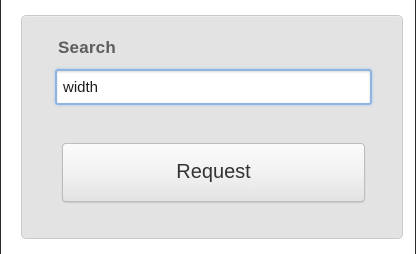  I want to click on search-input, so click(213, 87).